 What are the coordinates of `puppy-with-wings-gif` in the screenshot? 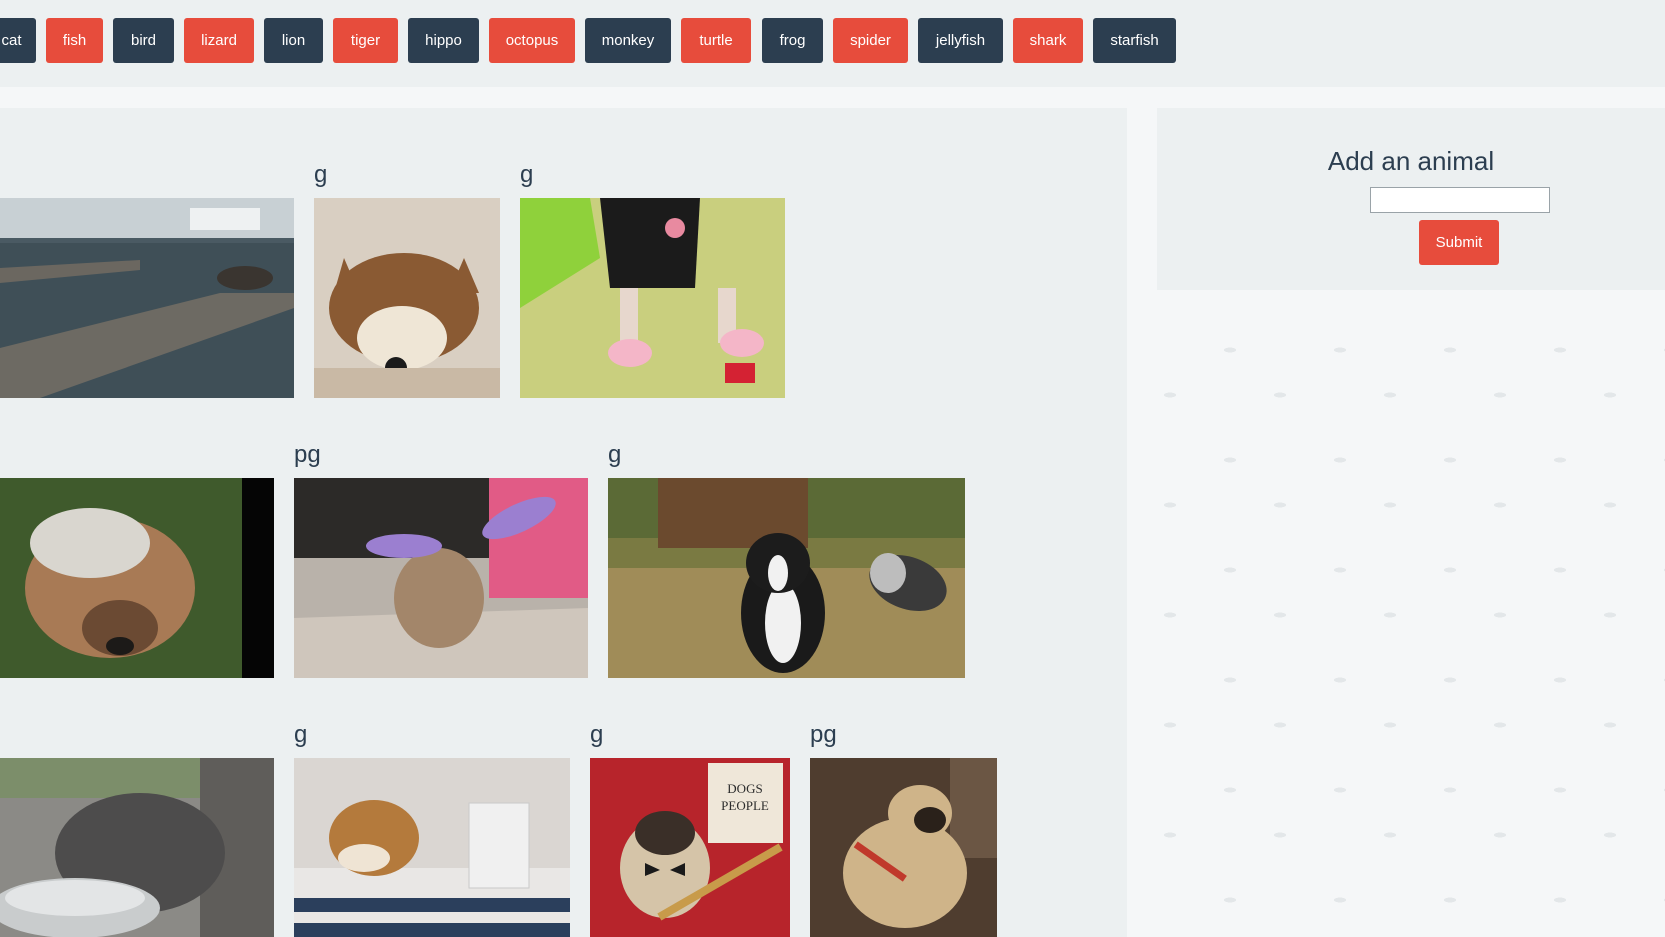 It's located at (441, 578).